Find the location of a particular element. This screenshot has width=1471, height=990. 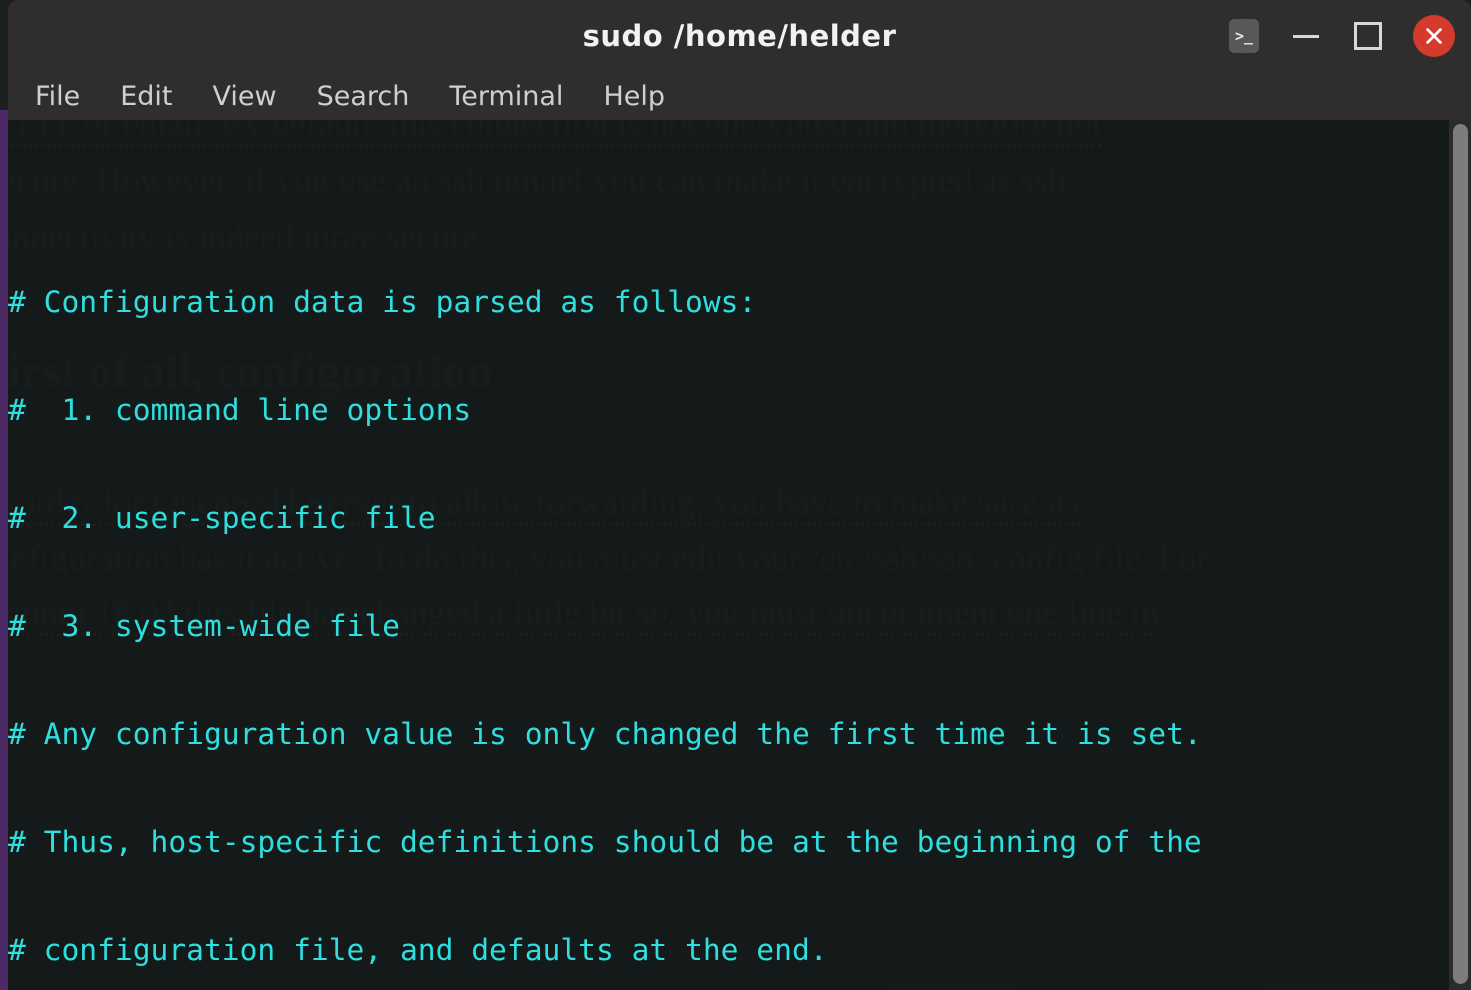

window-title: sudo /home/helder is located at coordinates (739, 36).